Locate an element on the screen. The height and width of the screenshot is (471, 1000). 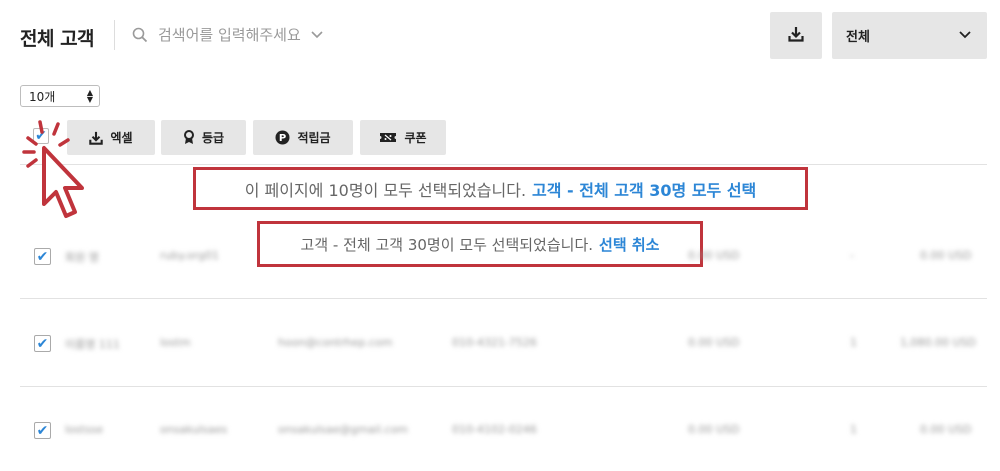
select-all-customers-link: 고객 - 전체 고객 30명 모두 선택 is located at coordinates (644, 189).